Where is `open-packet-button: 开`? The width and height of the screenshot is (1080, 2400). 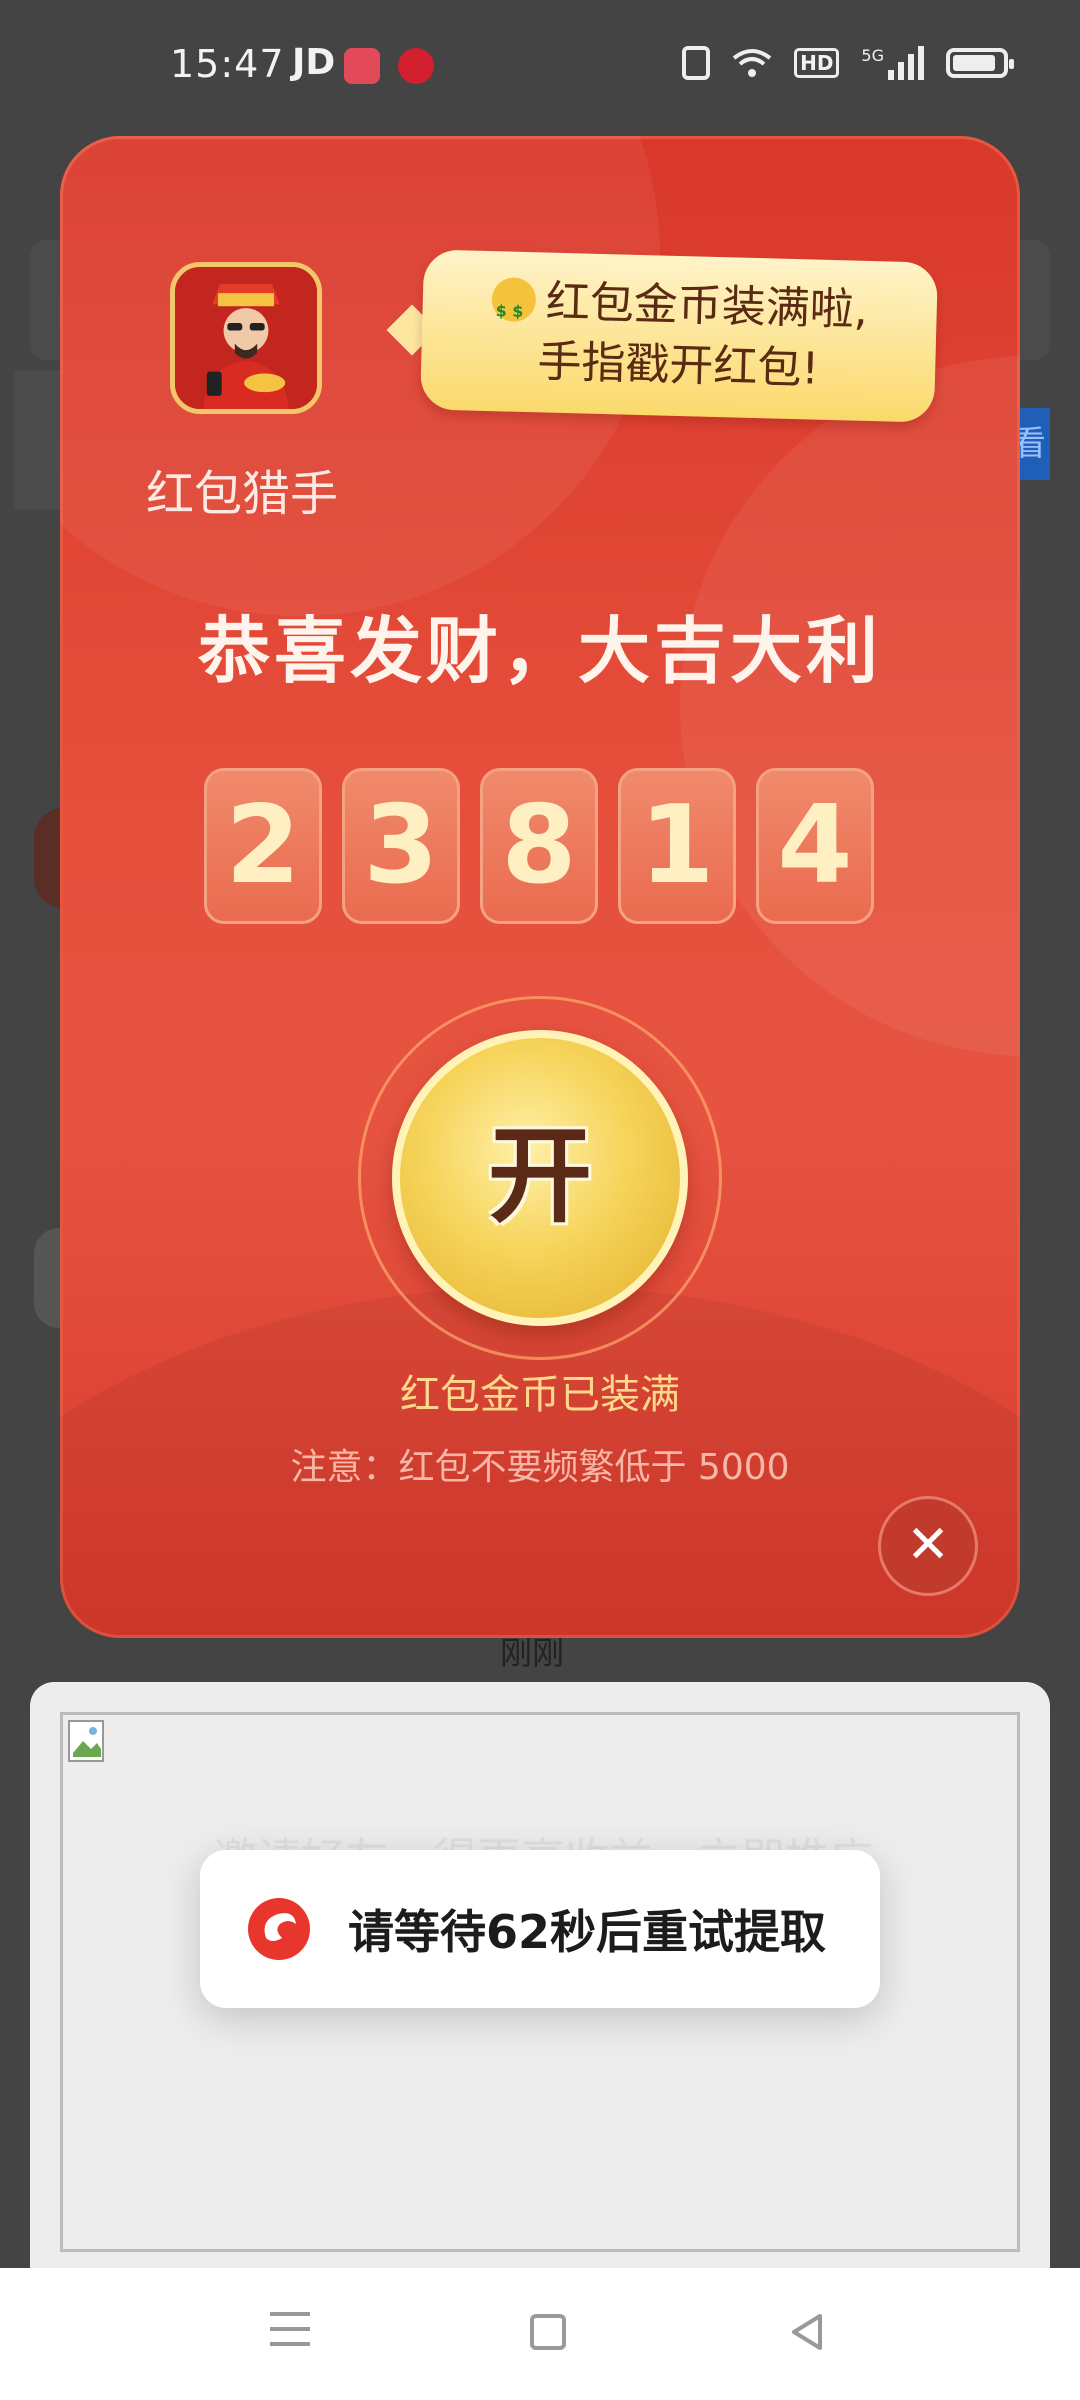 open-packet-button: 开 is located at coordinates (540, 1178).